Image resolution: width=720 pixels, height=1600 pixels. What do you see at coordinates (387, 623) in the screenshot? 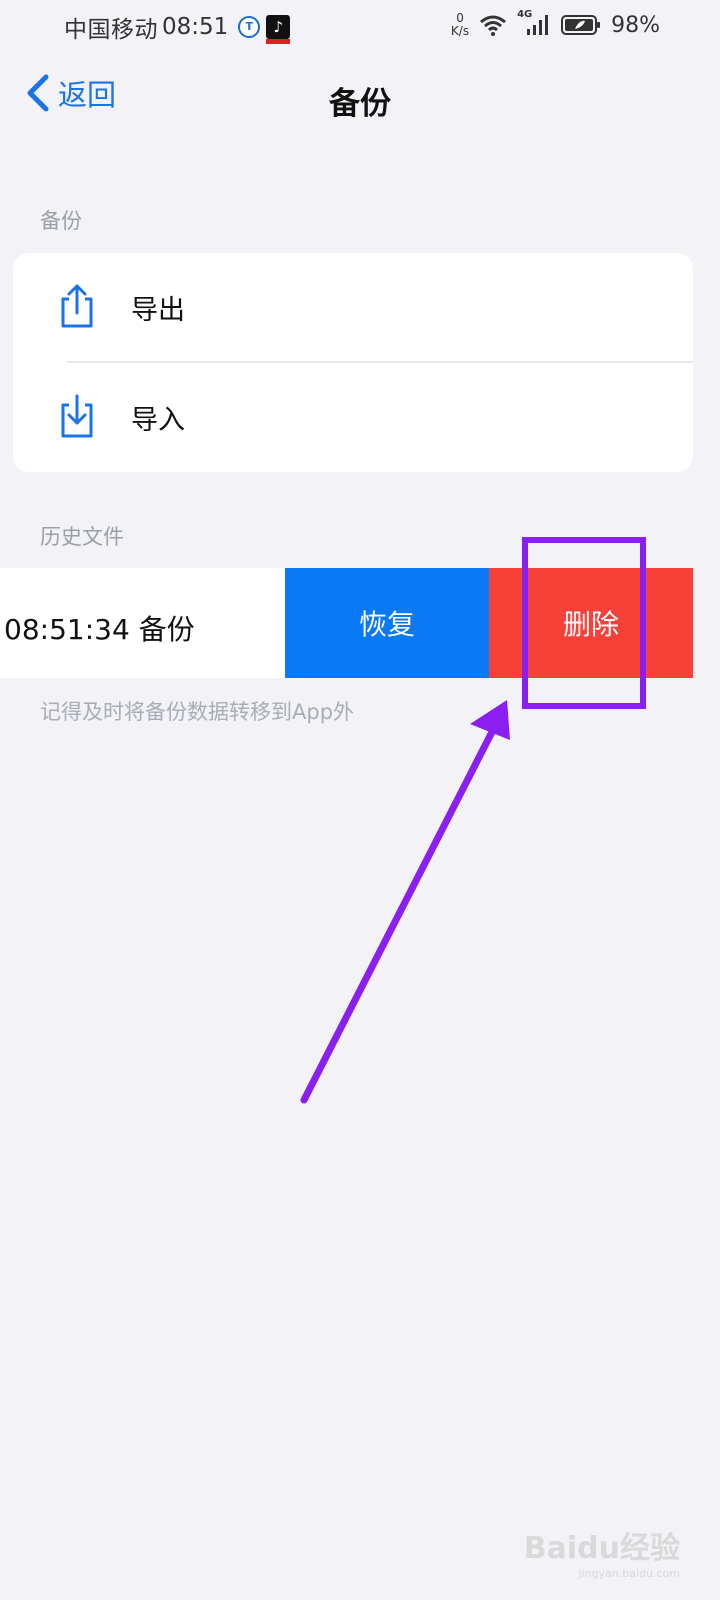
I see `restore-button: 恢复` at bounding box center [387, 623].